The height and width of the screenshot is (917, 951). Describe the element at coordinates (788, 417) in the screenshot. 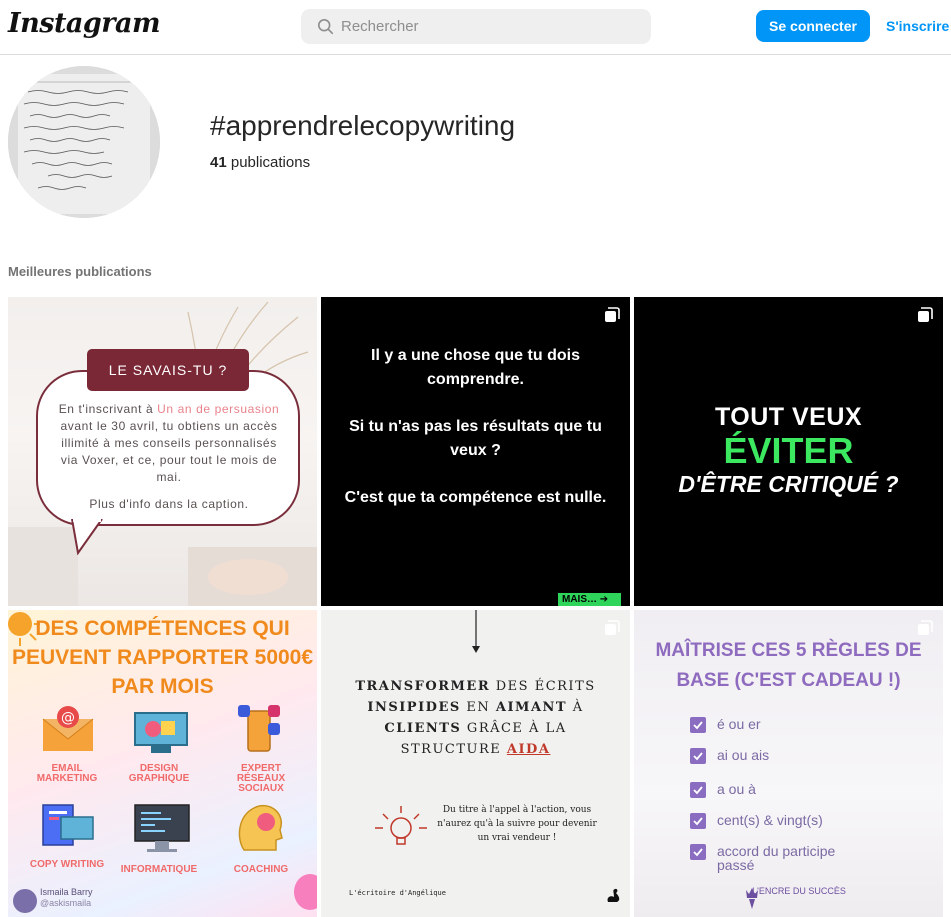

I see `post-3-line-1: TOUT VEUX` at that location.